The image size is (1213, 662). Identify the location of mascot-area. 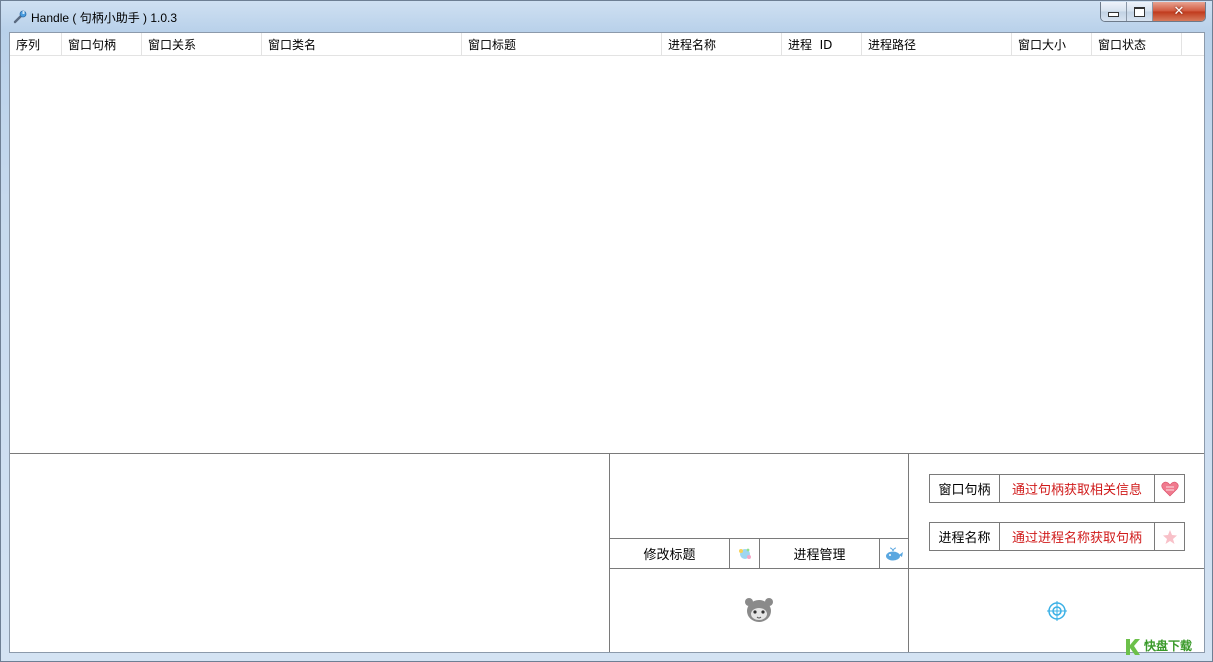
(759, 610).